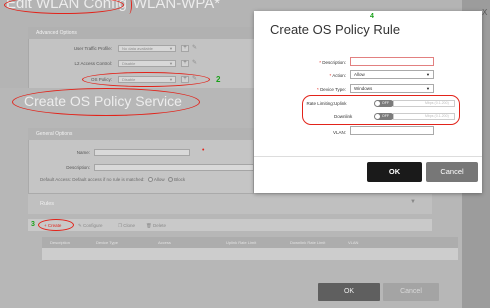 The width and height of the screenshot is (490, 308). What do you see at coordinates (392, 74) in the screenshot?
I see `action-select: Allow ▼` at bounding box center [392, 74].